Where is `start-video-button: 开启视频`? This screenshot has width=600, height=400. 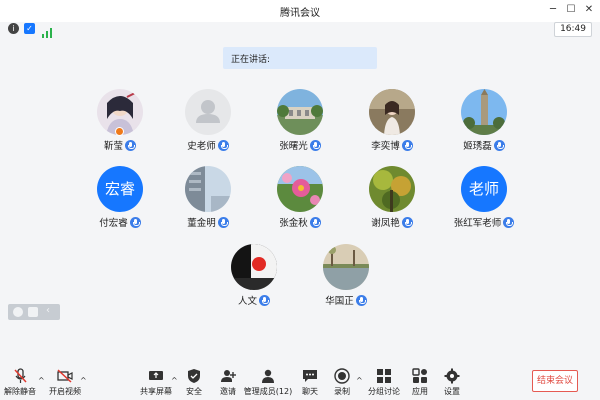
start-video-button: 开启视频 is located at coordinates (65, 383).